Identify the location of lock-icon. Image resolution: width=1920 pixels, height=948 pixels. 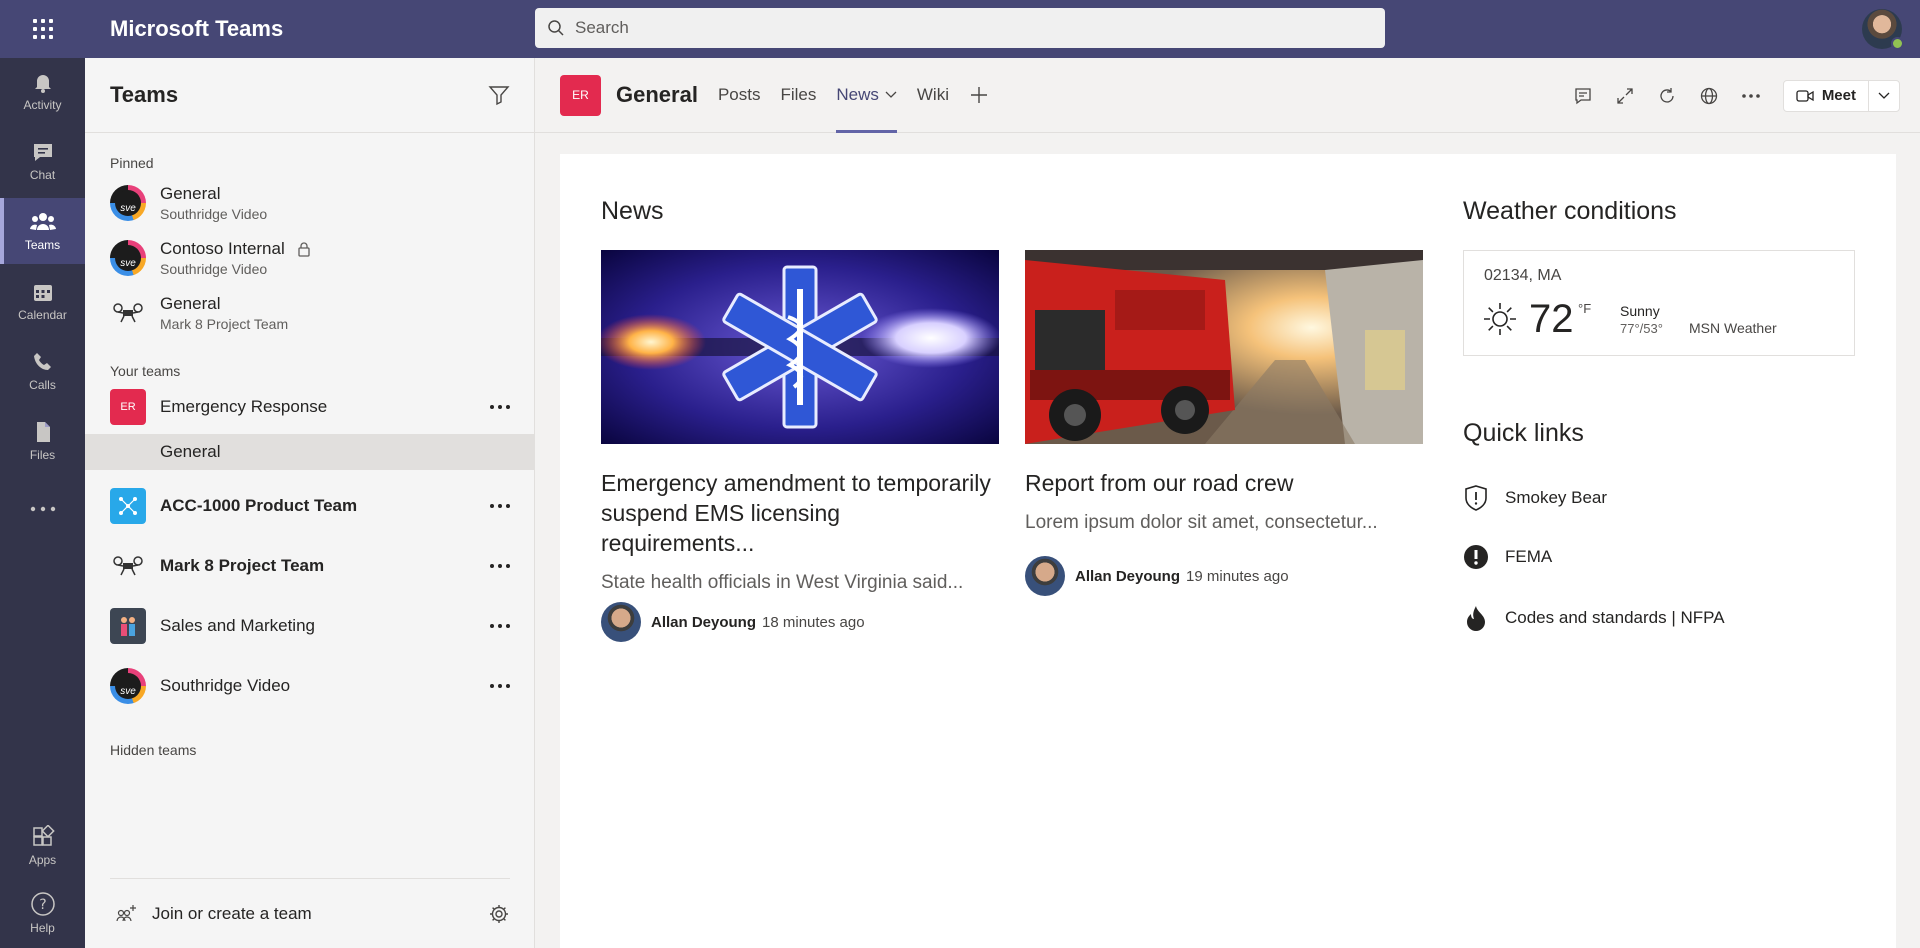
(304, 249).